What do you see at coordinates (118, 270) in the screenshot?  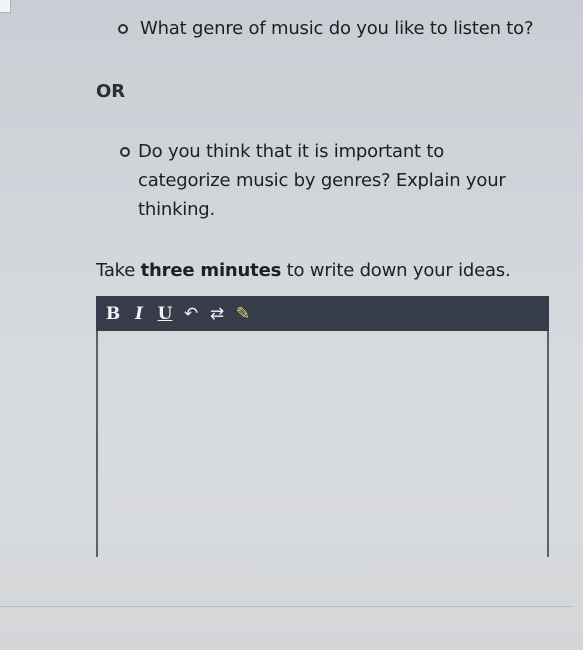 I see `instructions-prefix: Take` at bounding box center [118, 270].